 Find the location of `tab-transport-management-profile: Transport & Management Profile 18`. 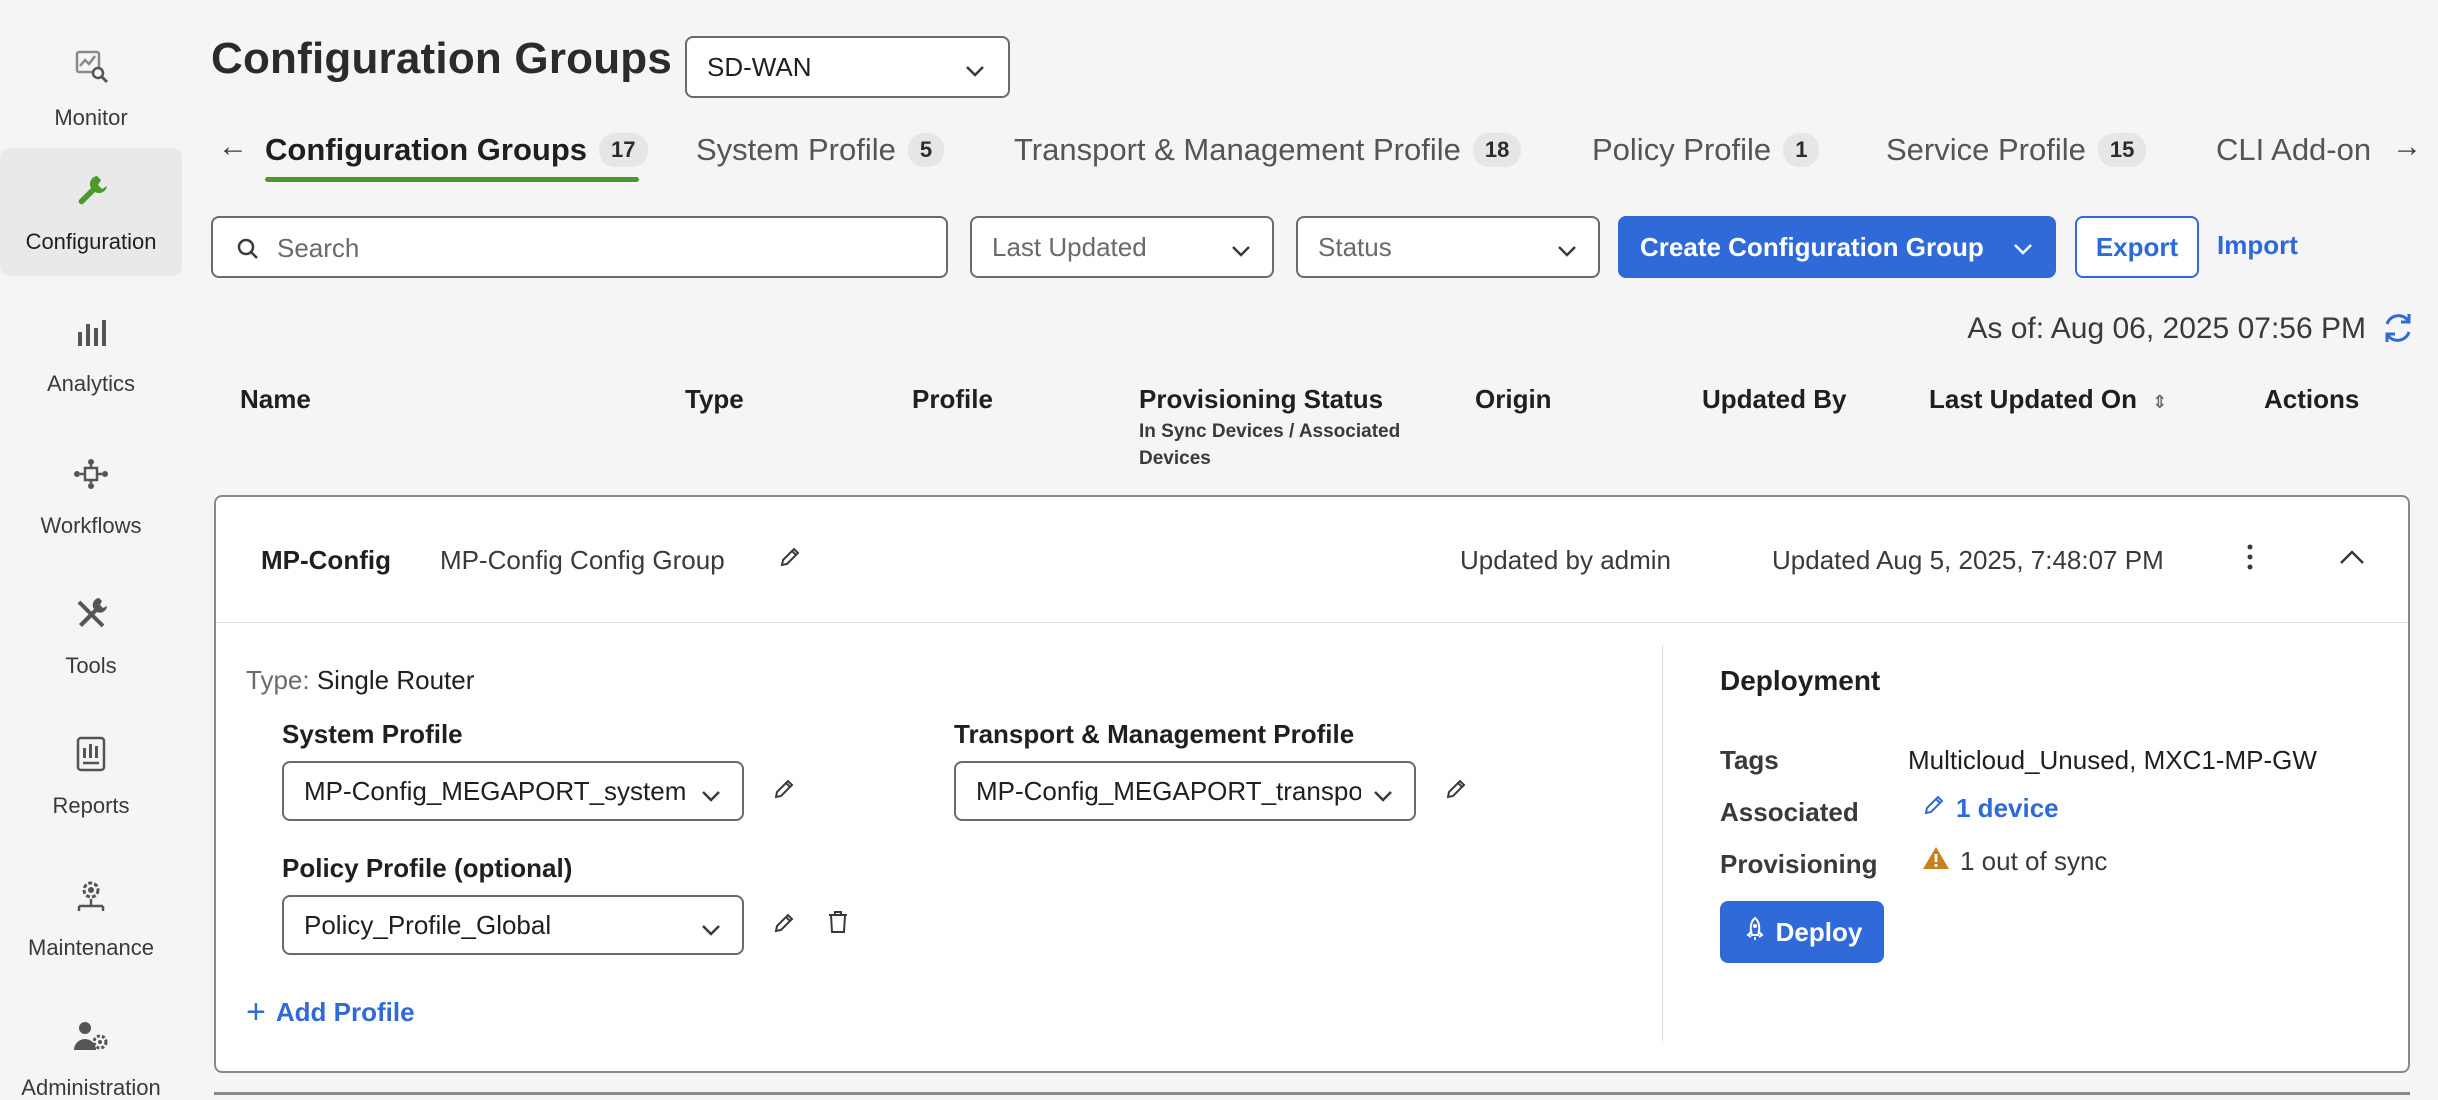

tab-transport-management-profile: Transport & Management Profile 18 is located at coordinates (1268, 150).